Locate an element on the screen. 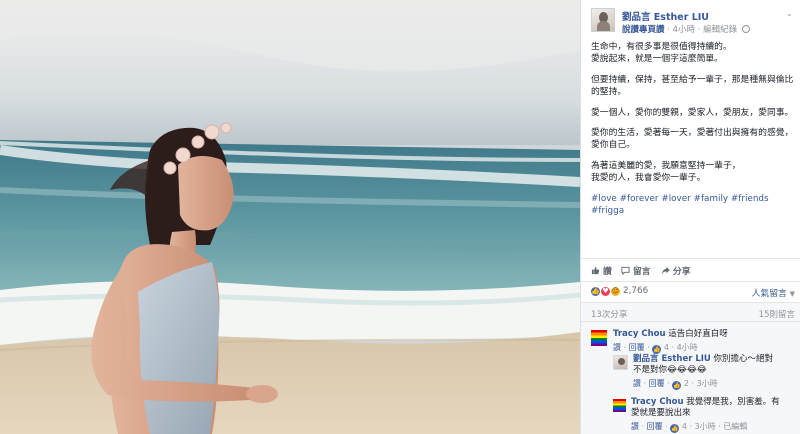  comment-text-cont: 不是對你😂😂😂😂 is located at coordinates (670, 370).